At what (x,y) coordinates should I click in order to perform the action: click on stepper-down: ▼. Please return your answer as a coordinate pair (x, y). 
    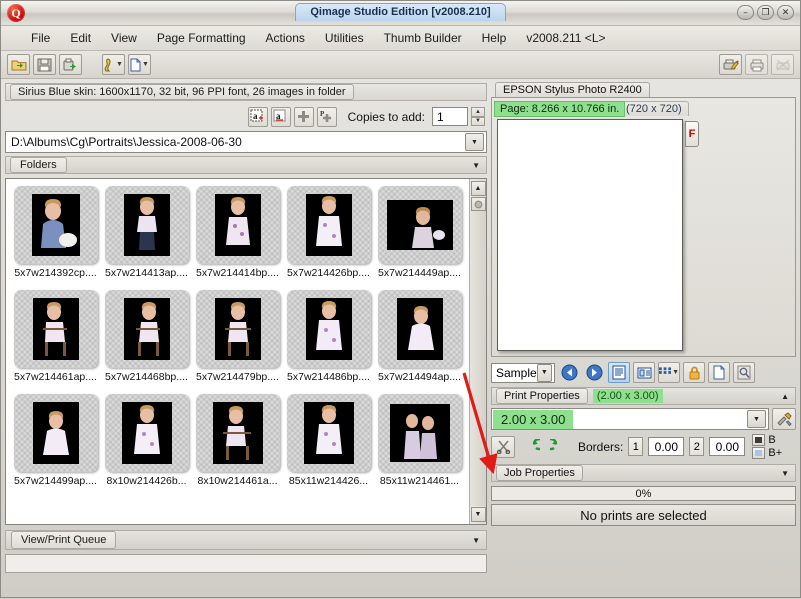
    Looking at the image, I should click on (478, 121).